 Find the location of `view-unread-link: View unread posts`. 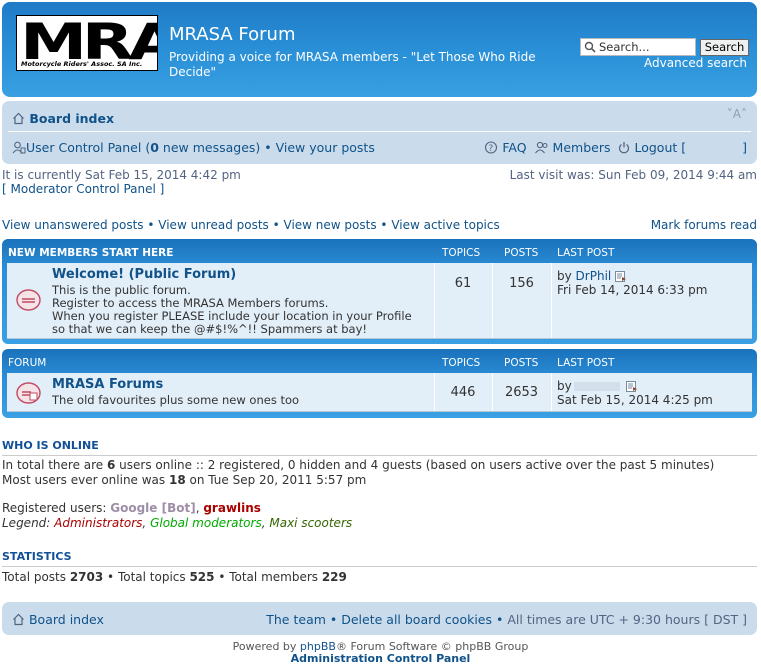

view-unread-link: View unread posts is located at coordinates (213, 225).